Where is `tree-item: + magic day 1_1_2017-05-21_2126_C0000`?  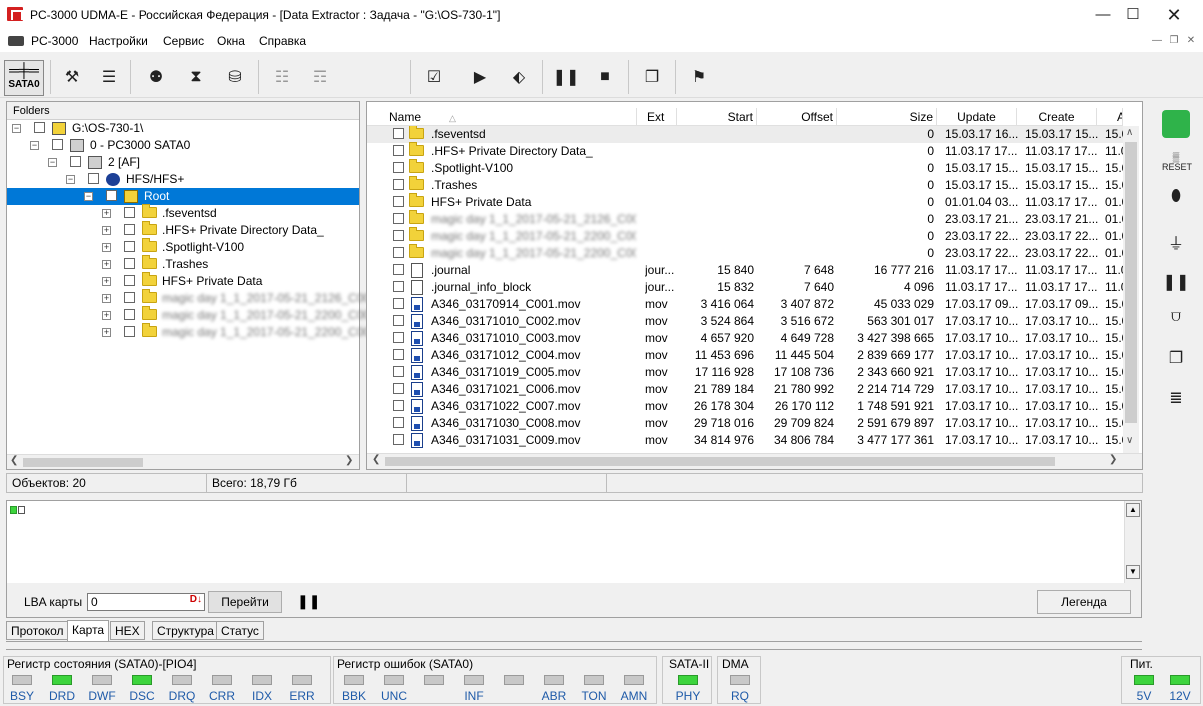
tree-item: + magic day 1_1_2017-05-21_2126_C0000 is located at coordinates (195, 298).